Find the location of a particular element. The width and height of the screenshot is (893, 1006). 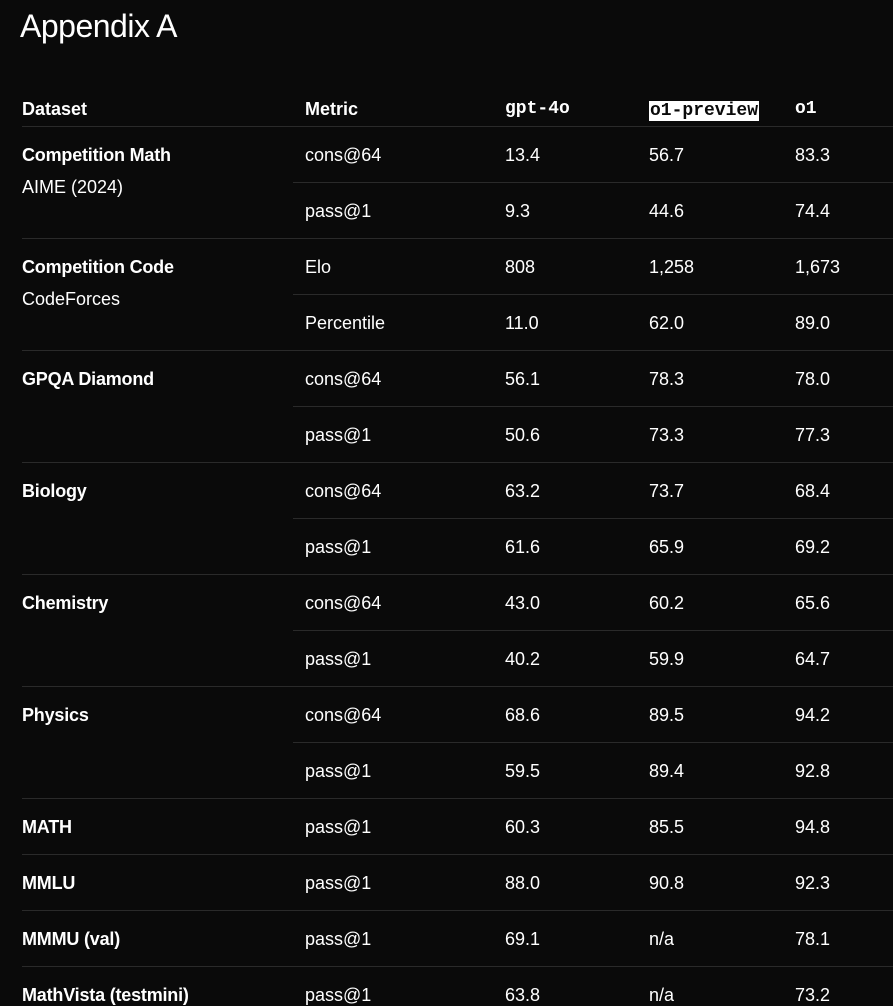

o1-cell: 1,673 is located at coordinates (818, 267).